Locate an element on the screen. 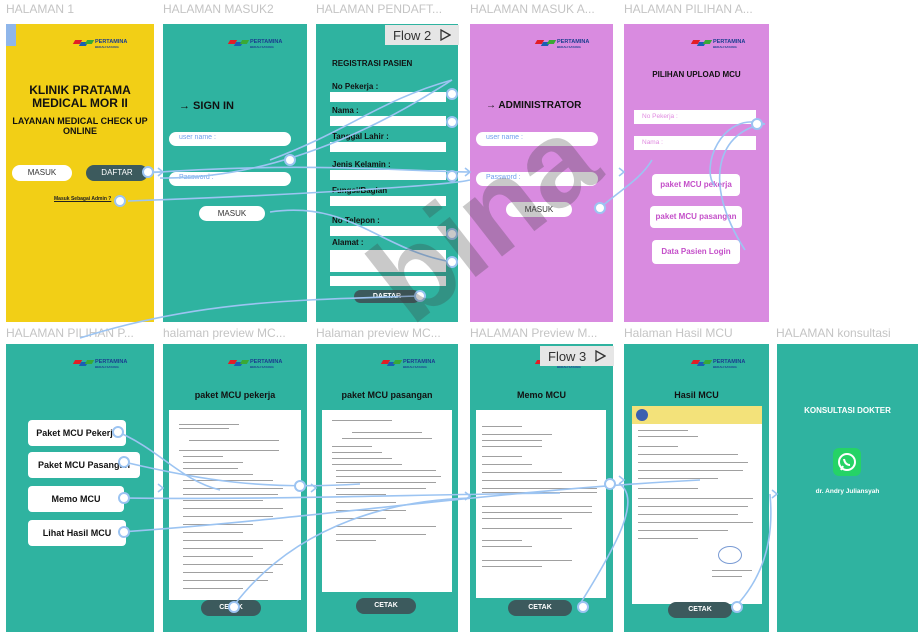 Image resolution: width=918 pixels, height=632 pixels. field-label-nama: Nama : is located at coordinates (345, 110).